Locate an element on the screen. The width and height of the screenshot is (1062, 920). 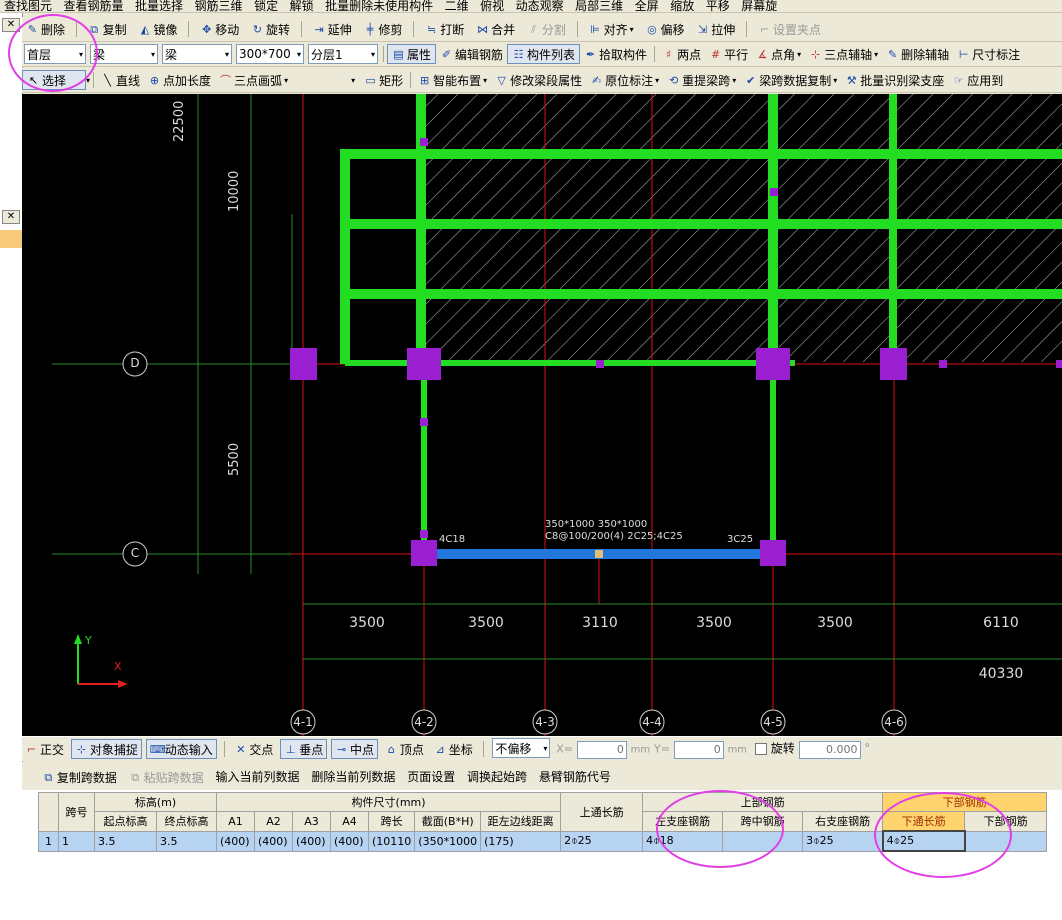
type-select: 梁 ▾ is located at coordinates (197, 54).